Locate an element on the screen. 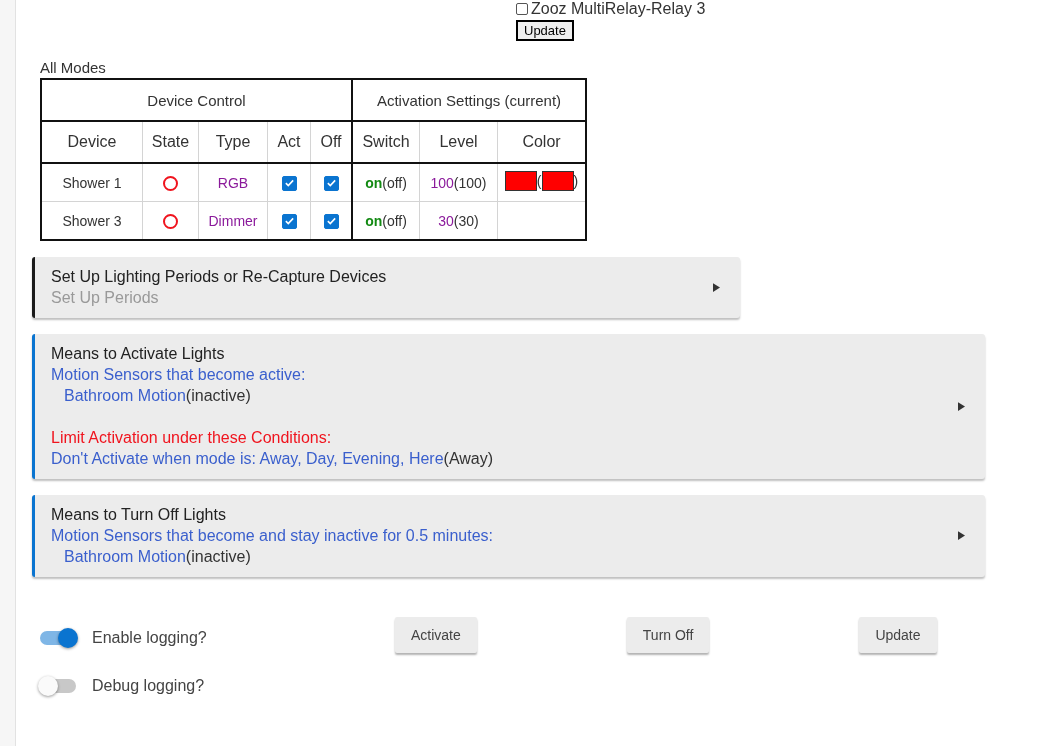 This screenshot has width=1056, height=746. paren: ( is located at coordinates (539, 181).